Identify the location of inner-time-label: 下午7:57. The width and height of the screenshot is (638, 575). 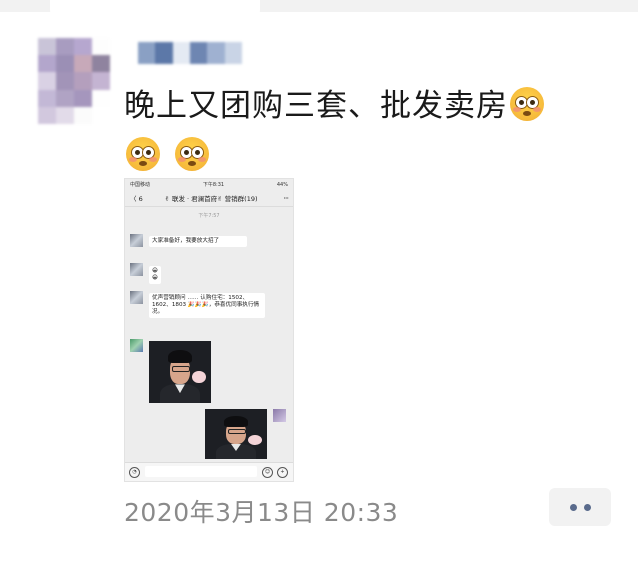
(209, 216).